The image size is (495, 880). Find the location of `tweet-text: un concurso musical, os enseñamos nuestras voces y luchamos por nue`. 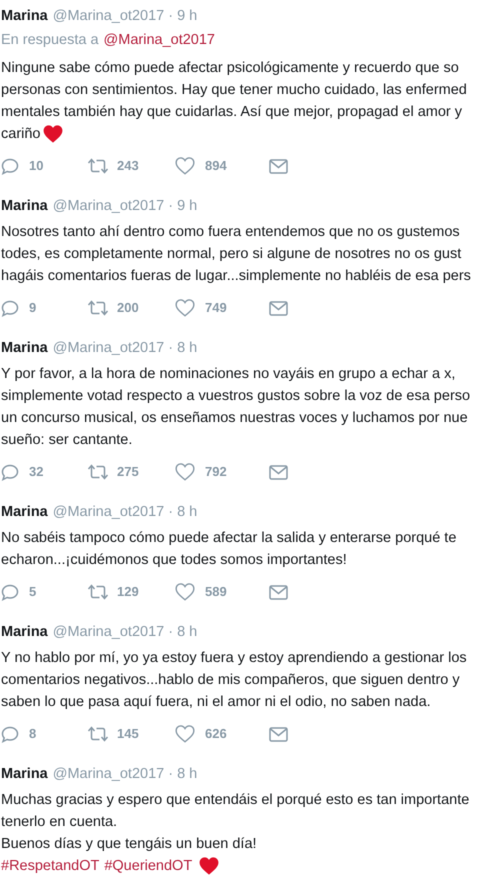

tweet-text: un concurso musical, os enseñamos nuestras voces y luchamos por nue is located at coordinates (234, 418).